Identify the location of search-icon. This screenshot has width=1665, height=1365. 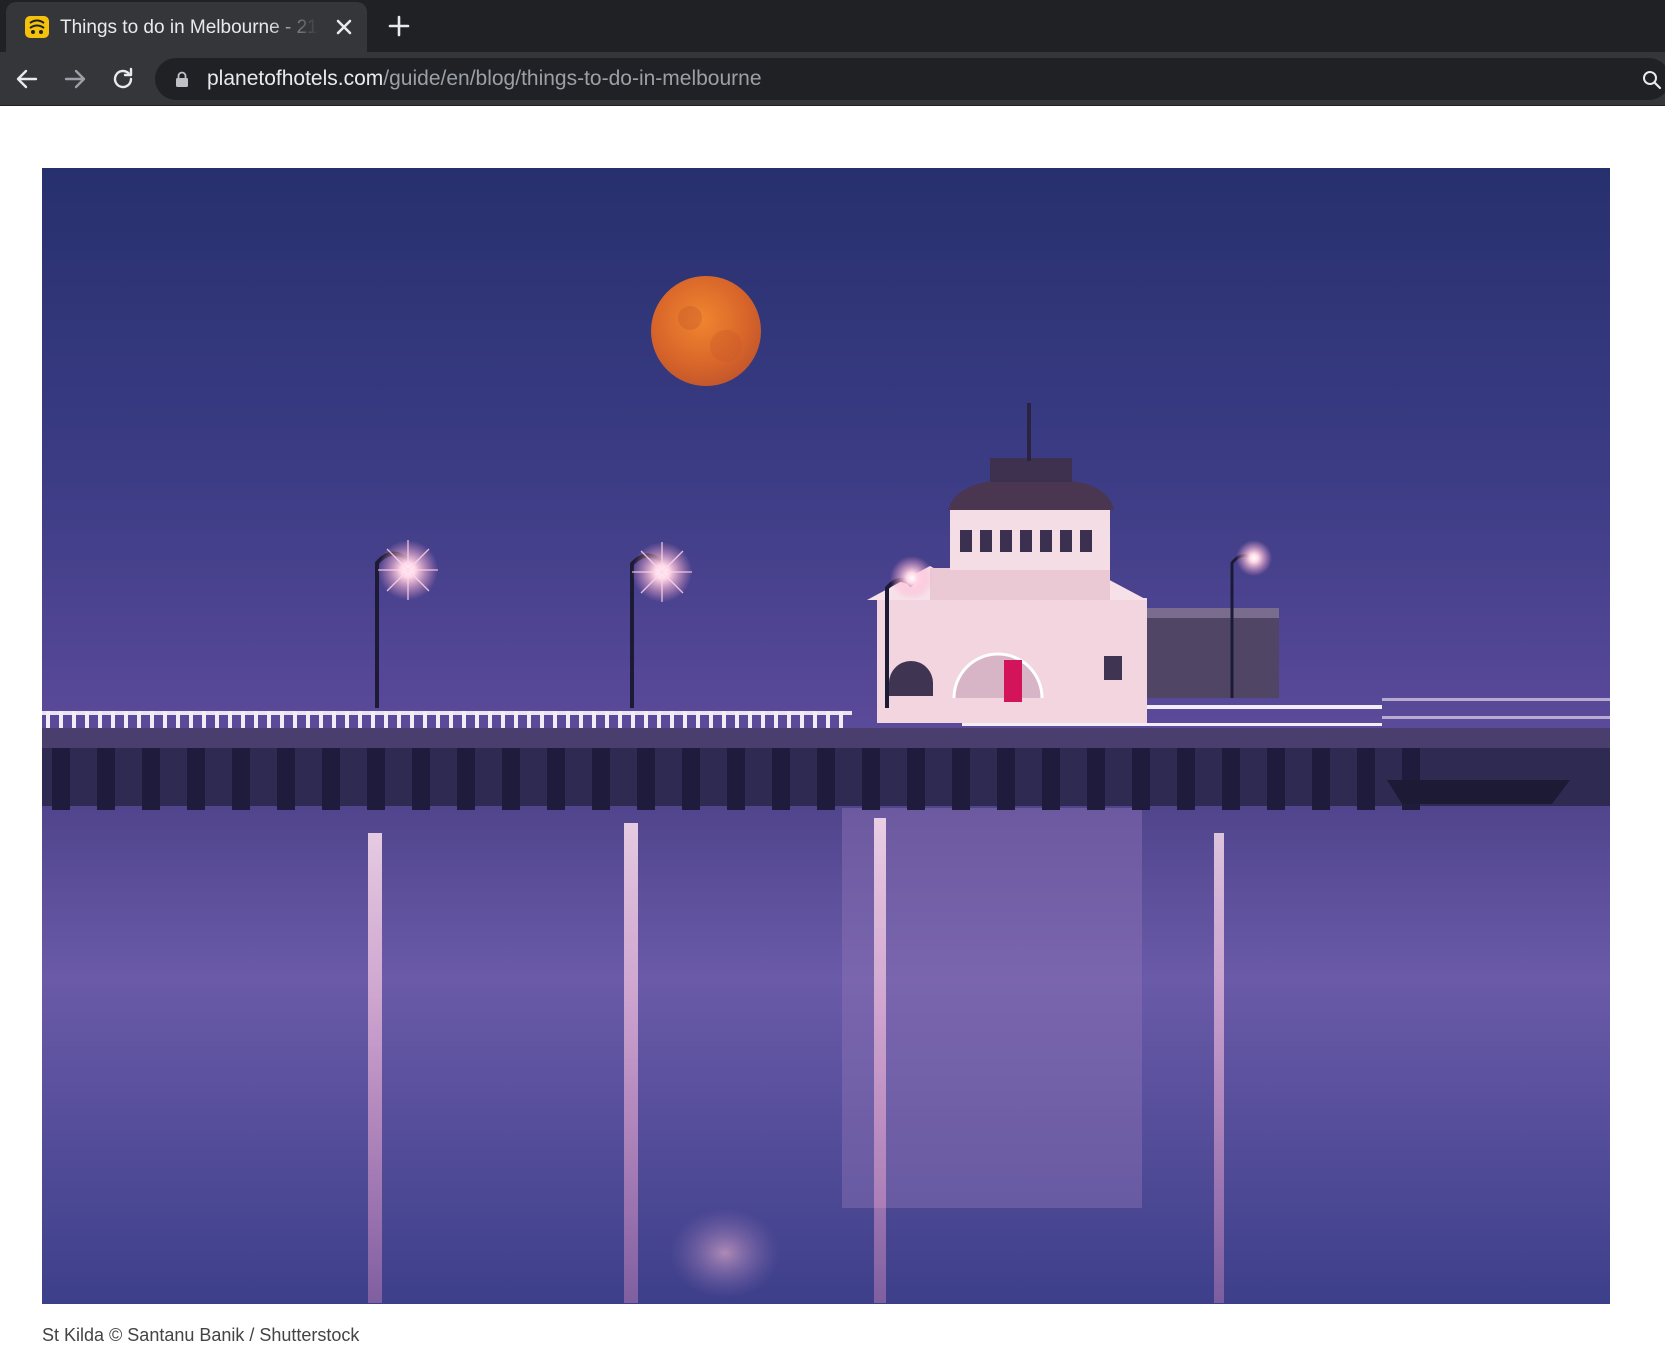
(1652, 80).